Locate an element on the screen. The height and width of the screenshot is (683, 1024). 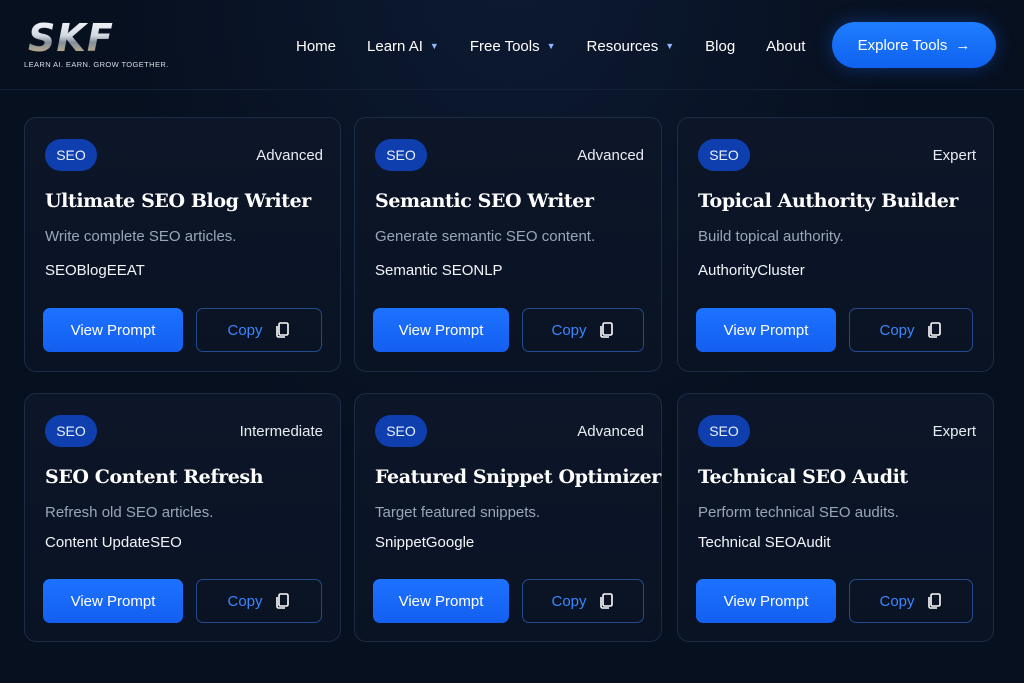
nav-item-resources: Resources ▼ is located at coordinates (631, 46).